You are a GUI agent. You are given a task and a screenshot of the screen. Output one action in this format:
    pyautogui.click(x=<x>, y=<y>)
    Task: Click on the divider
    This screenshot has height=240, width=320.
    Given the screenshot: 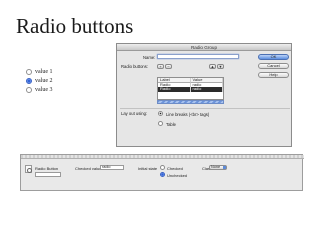 What is the action you would take?
    pyautogui.click(x=205, y=108)
    